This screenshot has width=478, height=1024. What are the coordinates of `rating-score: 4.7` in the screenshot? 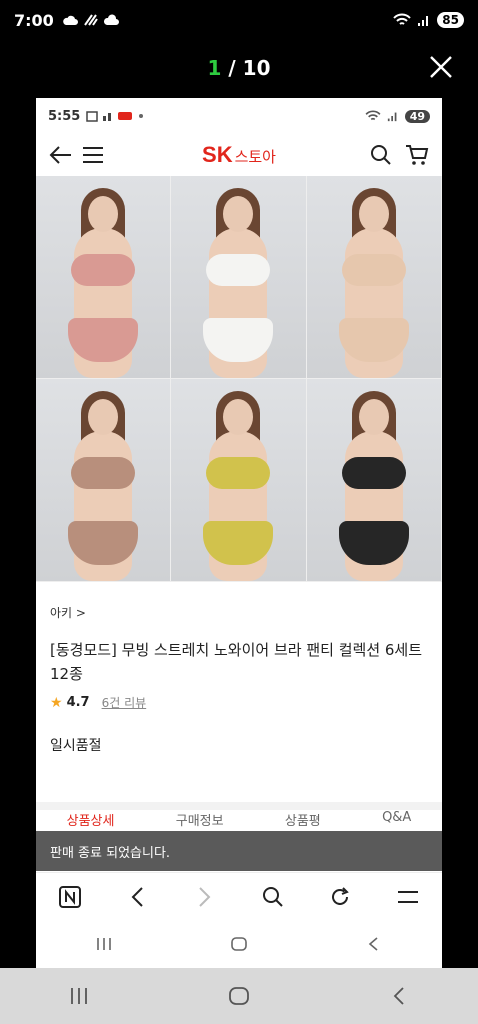 It's located at (78, 702).